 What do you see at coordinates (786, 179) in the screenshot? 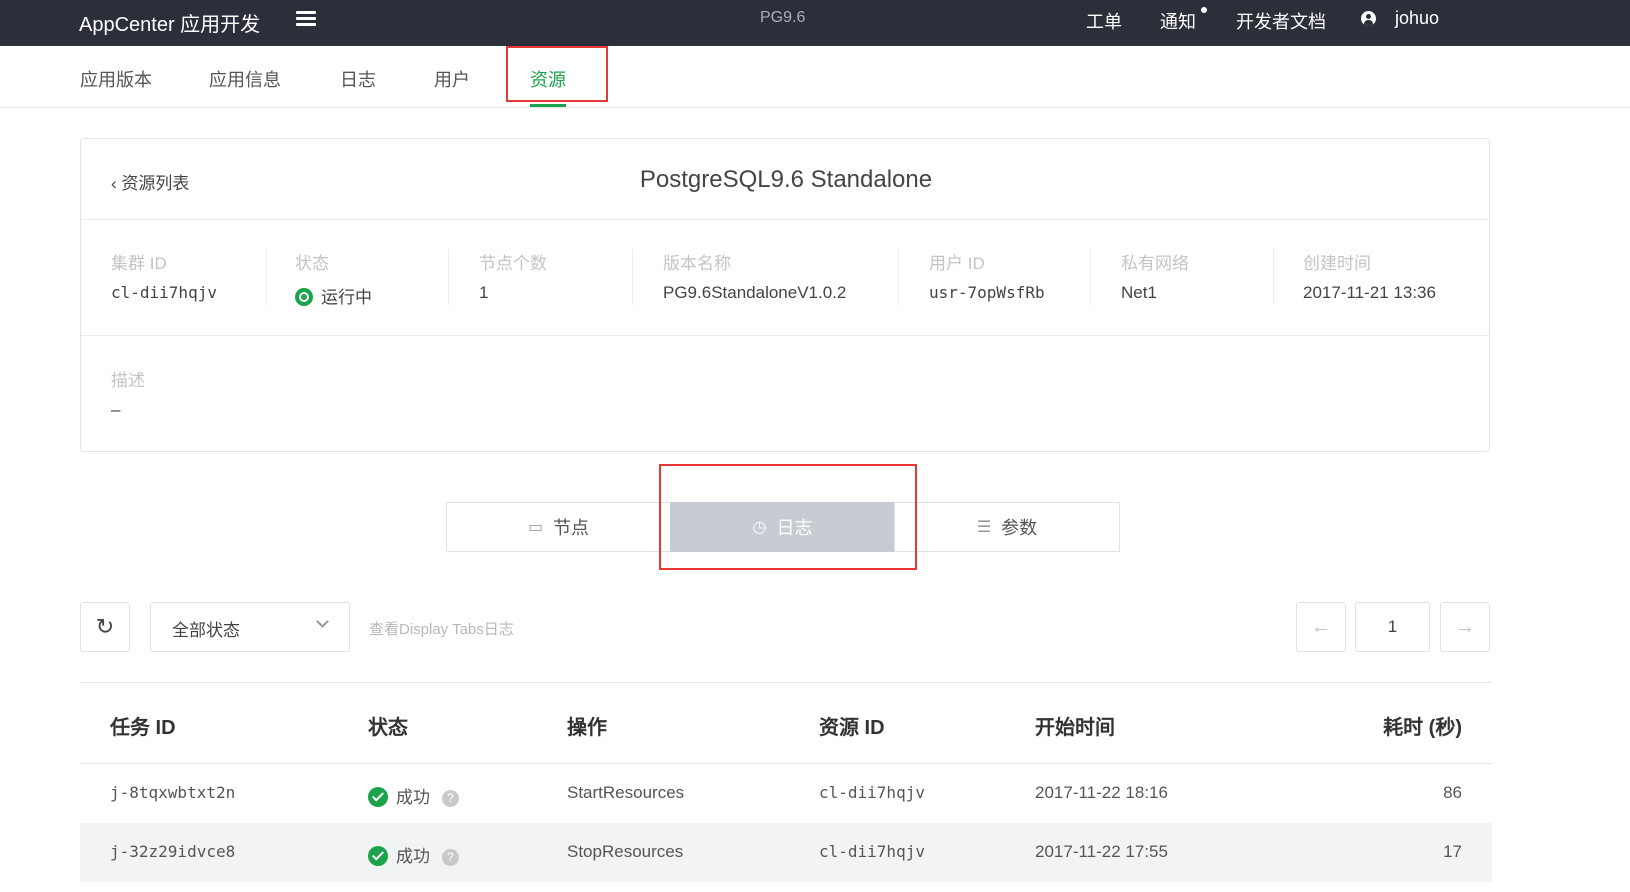
I see `cluster-title: PostgreSQL9.6 Standalone` at bounding box center [786, 179].